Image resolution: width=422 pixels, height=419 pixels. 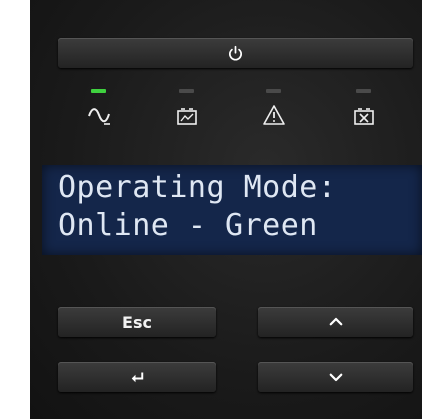 I want to click on chevron-up-icon, so click(x=335, y=321).